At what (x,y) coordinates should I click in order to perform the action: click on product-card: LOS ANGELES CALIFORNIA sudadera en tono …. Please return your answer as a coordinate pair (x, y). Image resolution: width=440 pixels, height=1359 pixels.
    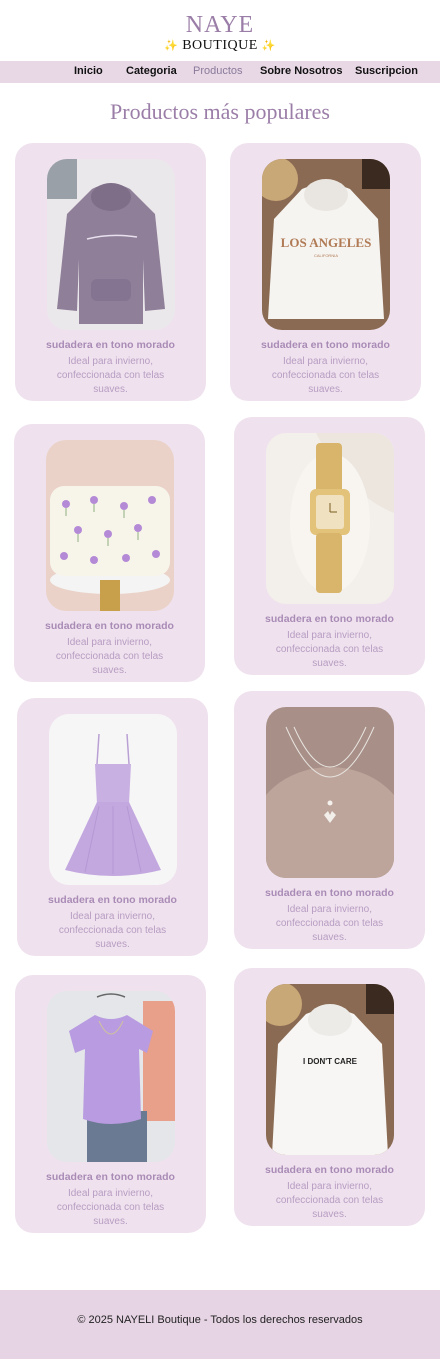
    Looking at the image, I should click on (325, 272).